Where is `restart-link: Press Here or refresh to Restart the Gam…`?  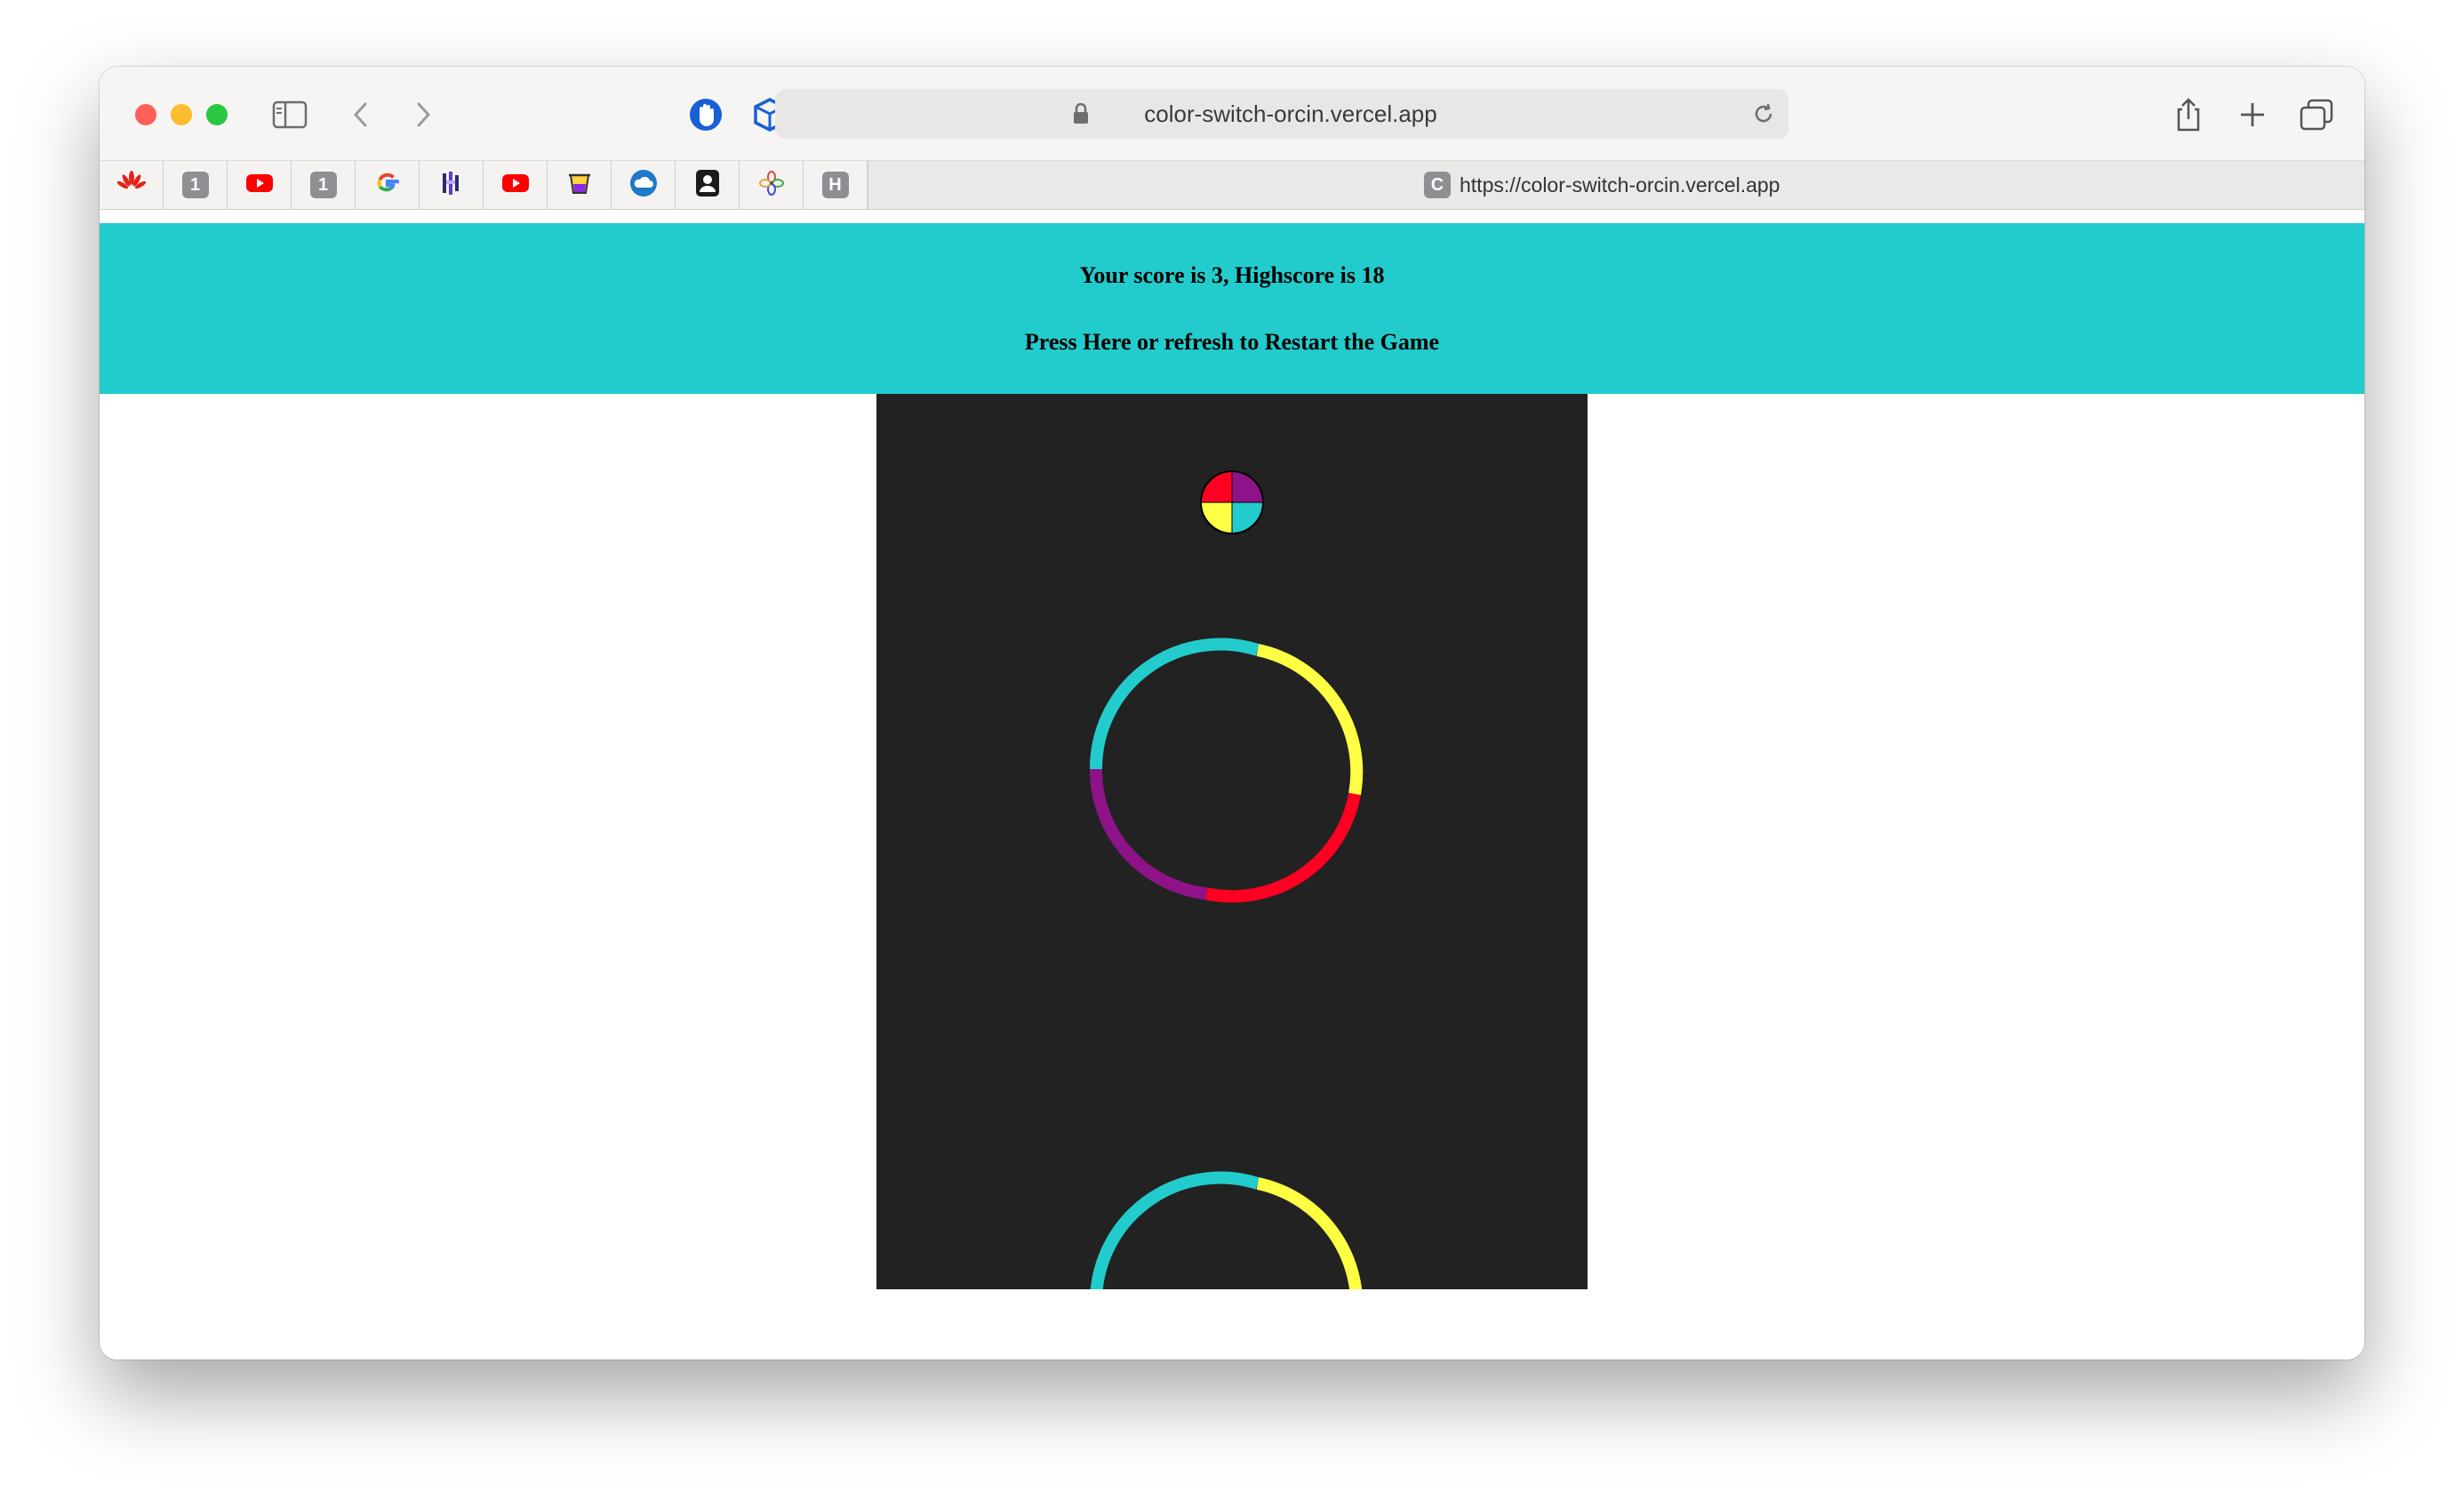 restart-link: Press Here or refresh to Restart the Gam… is located at coordinates (1232, 342).